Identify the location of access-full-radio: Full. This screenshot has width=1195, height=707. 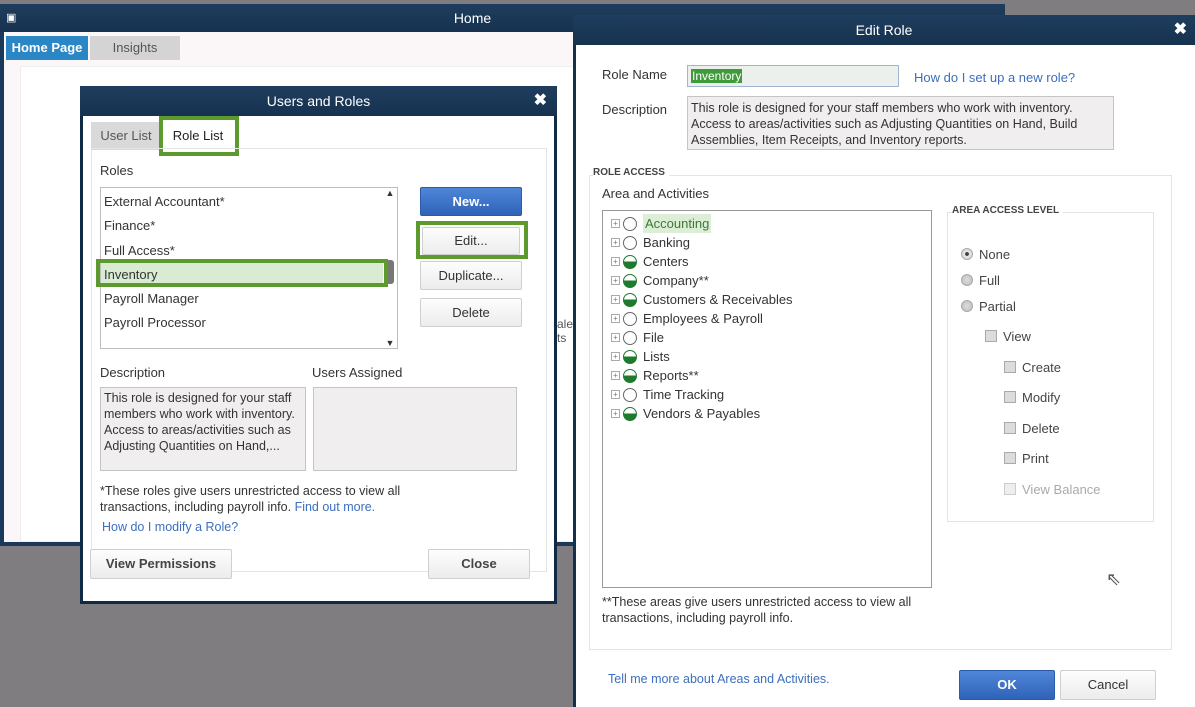
(980, 280).